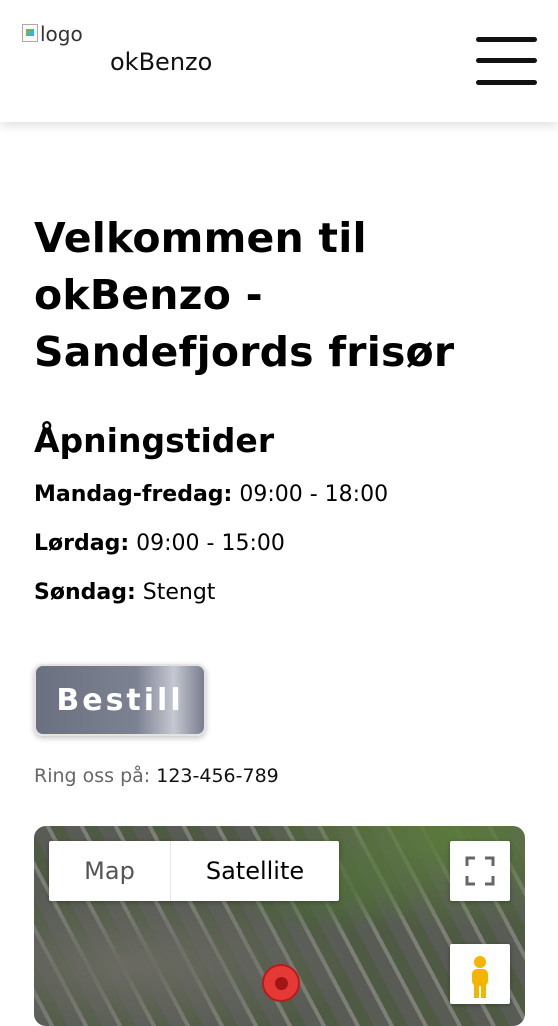  Describe the element at coordinates (92, 776) in the screenshot. I see `call-label: Ring oss på:` at that location.